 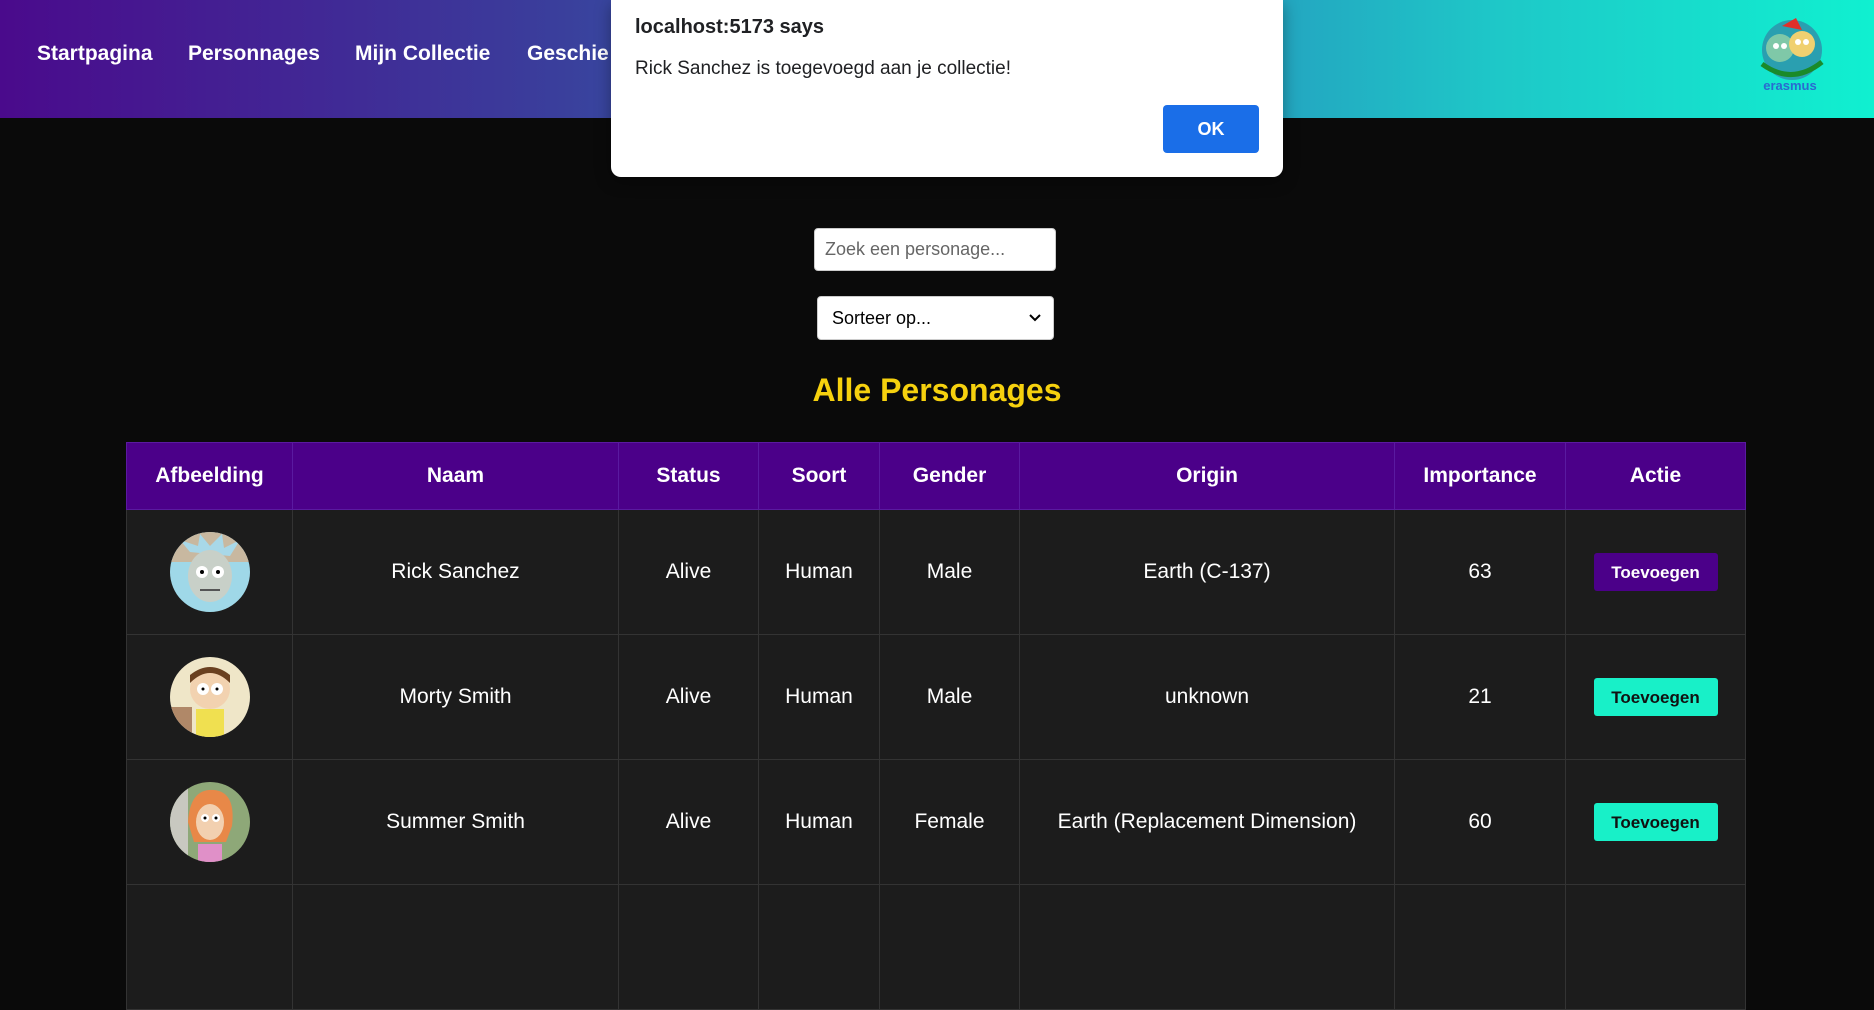 What do you see at coordinates (688, 476) in the screenshot?
I see `header-status: Status` at bounding box center [688, 476].